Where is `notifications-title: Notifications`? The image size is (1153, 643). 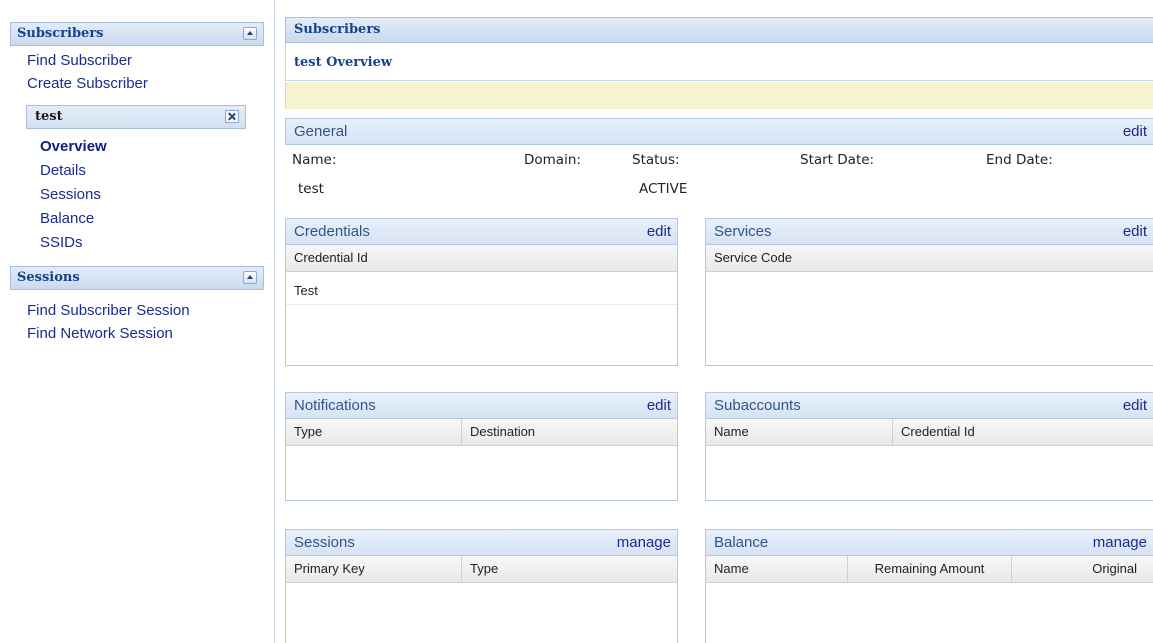 notifications-title: Notifications is located at coordinates (335, 405).